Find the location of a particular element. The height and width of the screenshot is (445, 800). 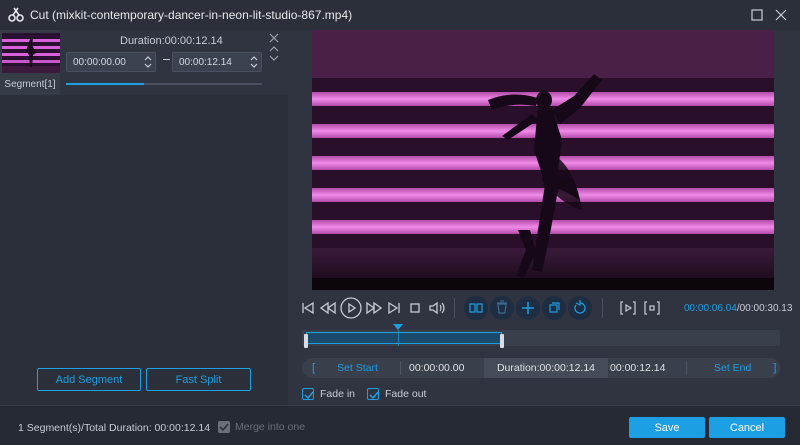

chevron-up-icon is located at coordinates (274, 49).